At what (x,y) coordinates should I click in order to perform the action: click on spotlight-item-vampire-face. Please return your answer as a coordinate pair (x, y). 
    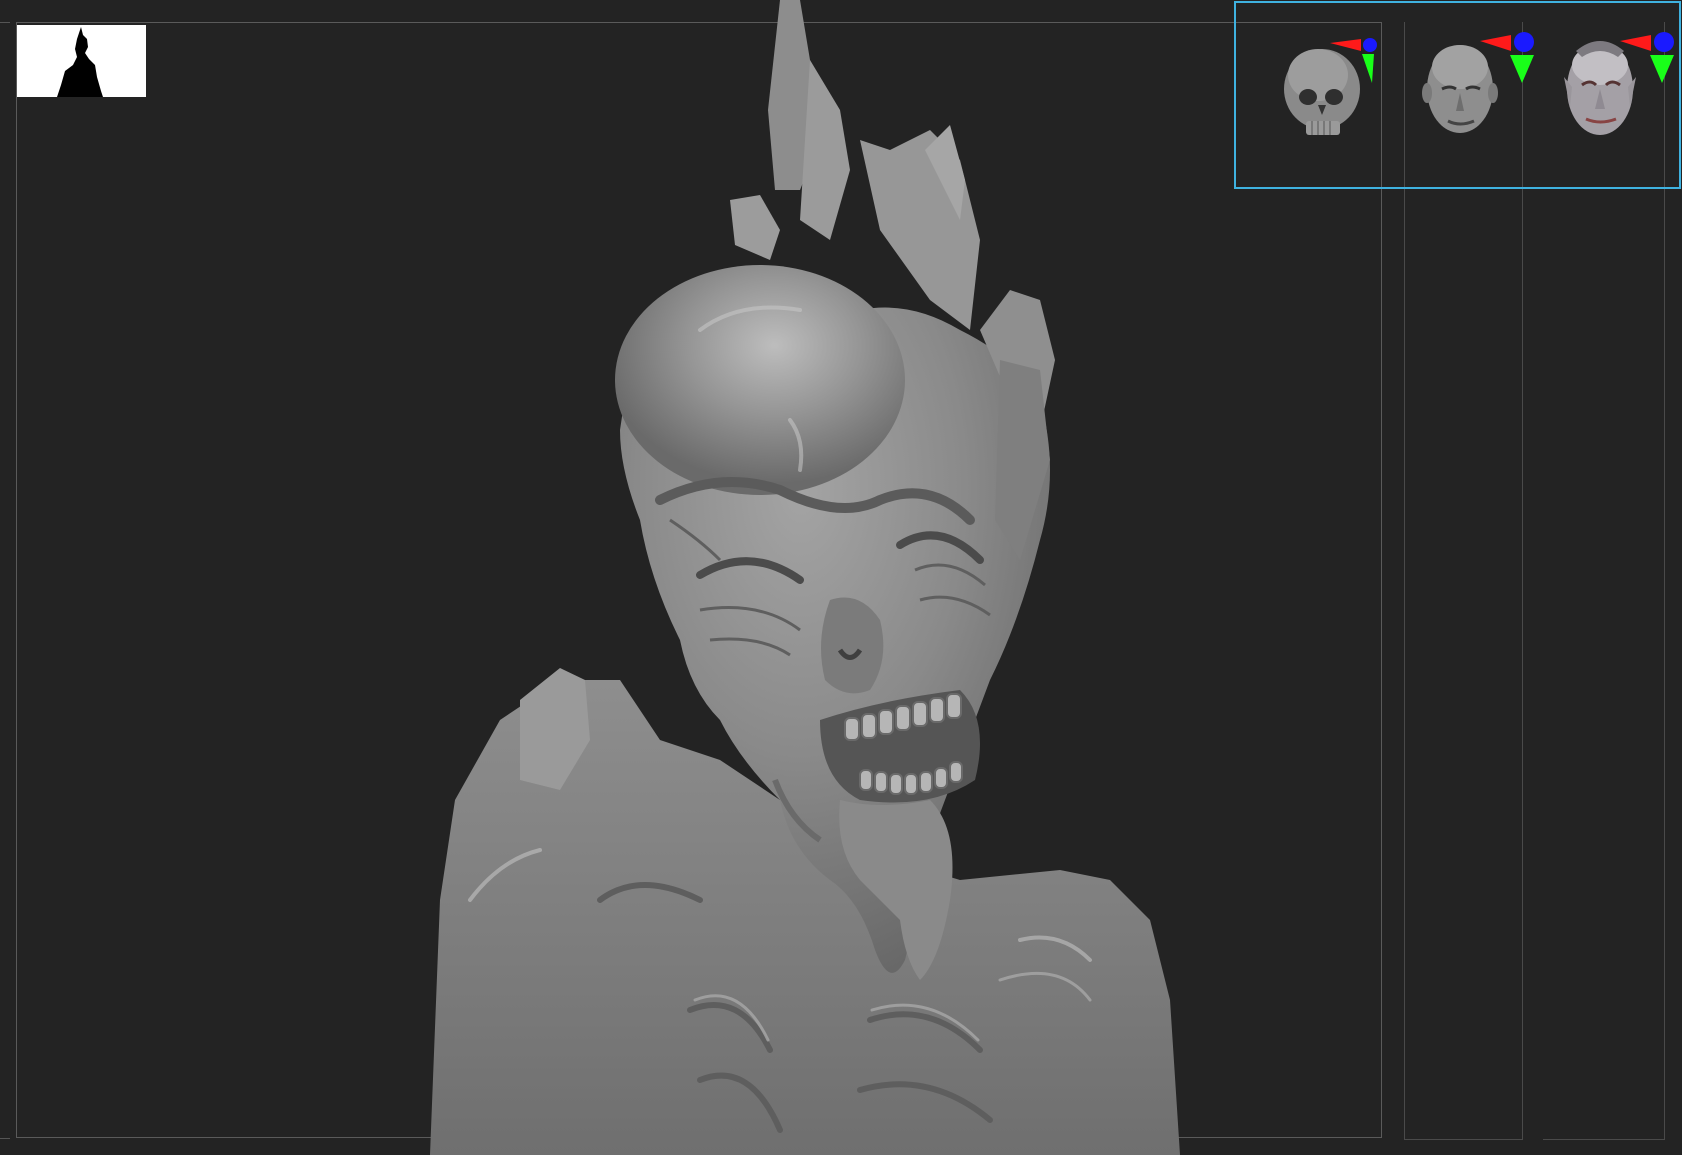
    Looking at the image, I should click on (1617, 92).